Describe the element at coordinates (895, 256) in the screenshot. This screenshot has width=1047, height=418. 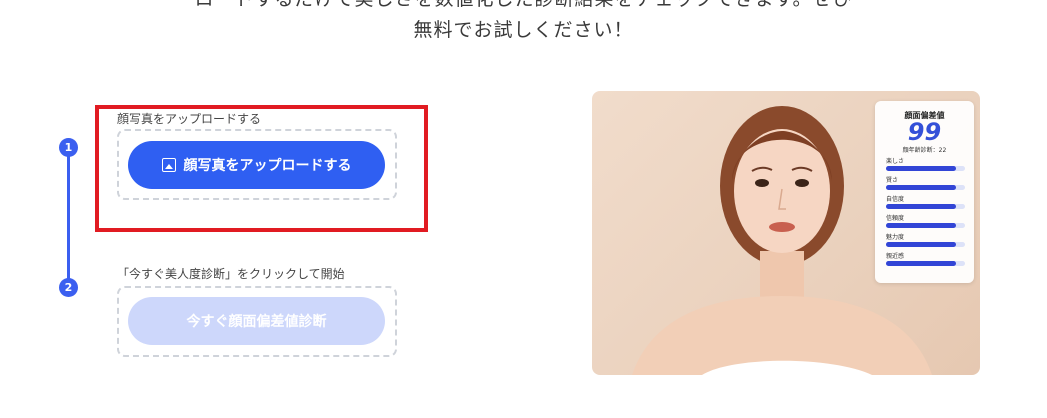
I see `metric-label: 親近感` at that location.